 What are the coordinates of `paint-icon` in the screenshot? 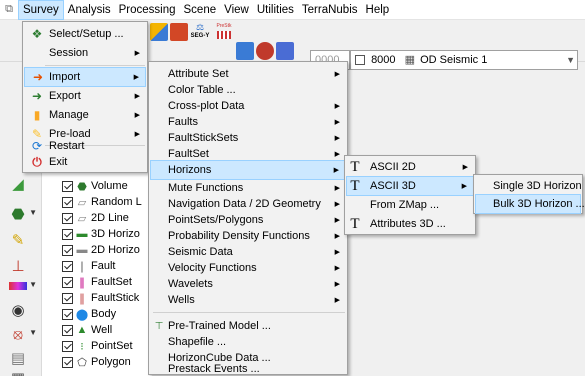 It's located at (265, 51).